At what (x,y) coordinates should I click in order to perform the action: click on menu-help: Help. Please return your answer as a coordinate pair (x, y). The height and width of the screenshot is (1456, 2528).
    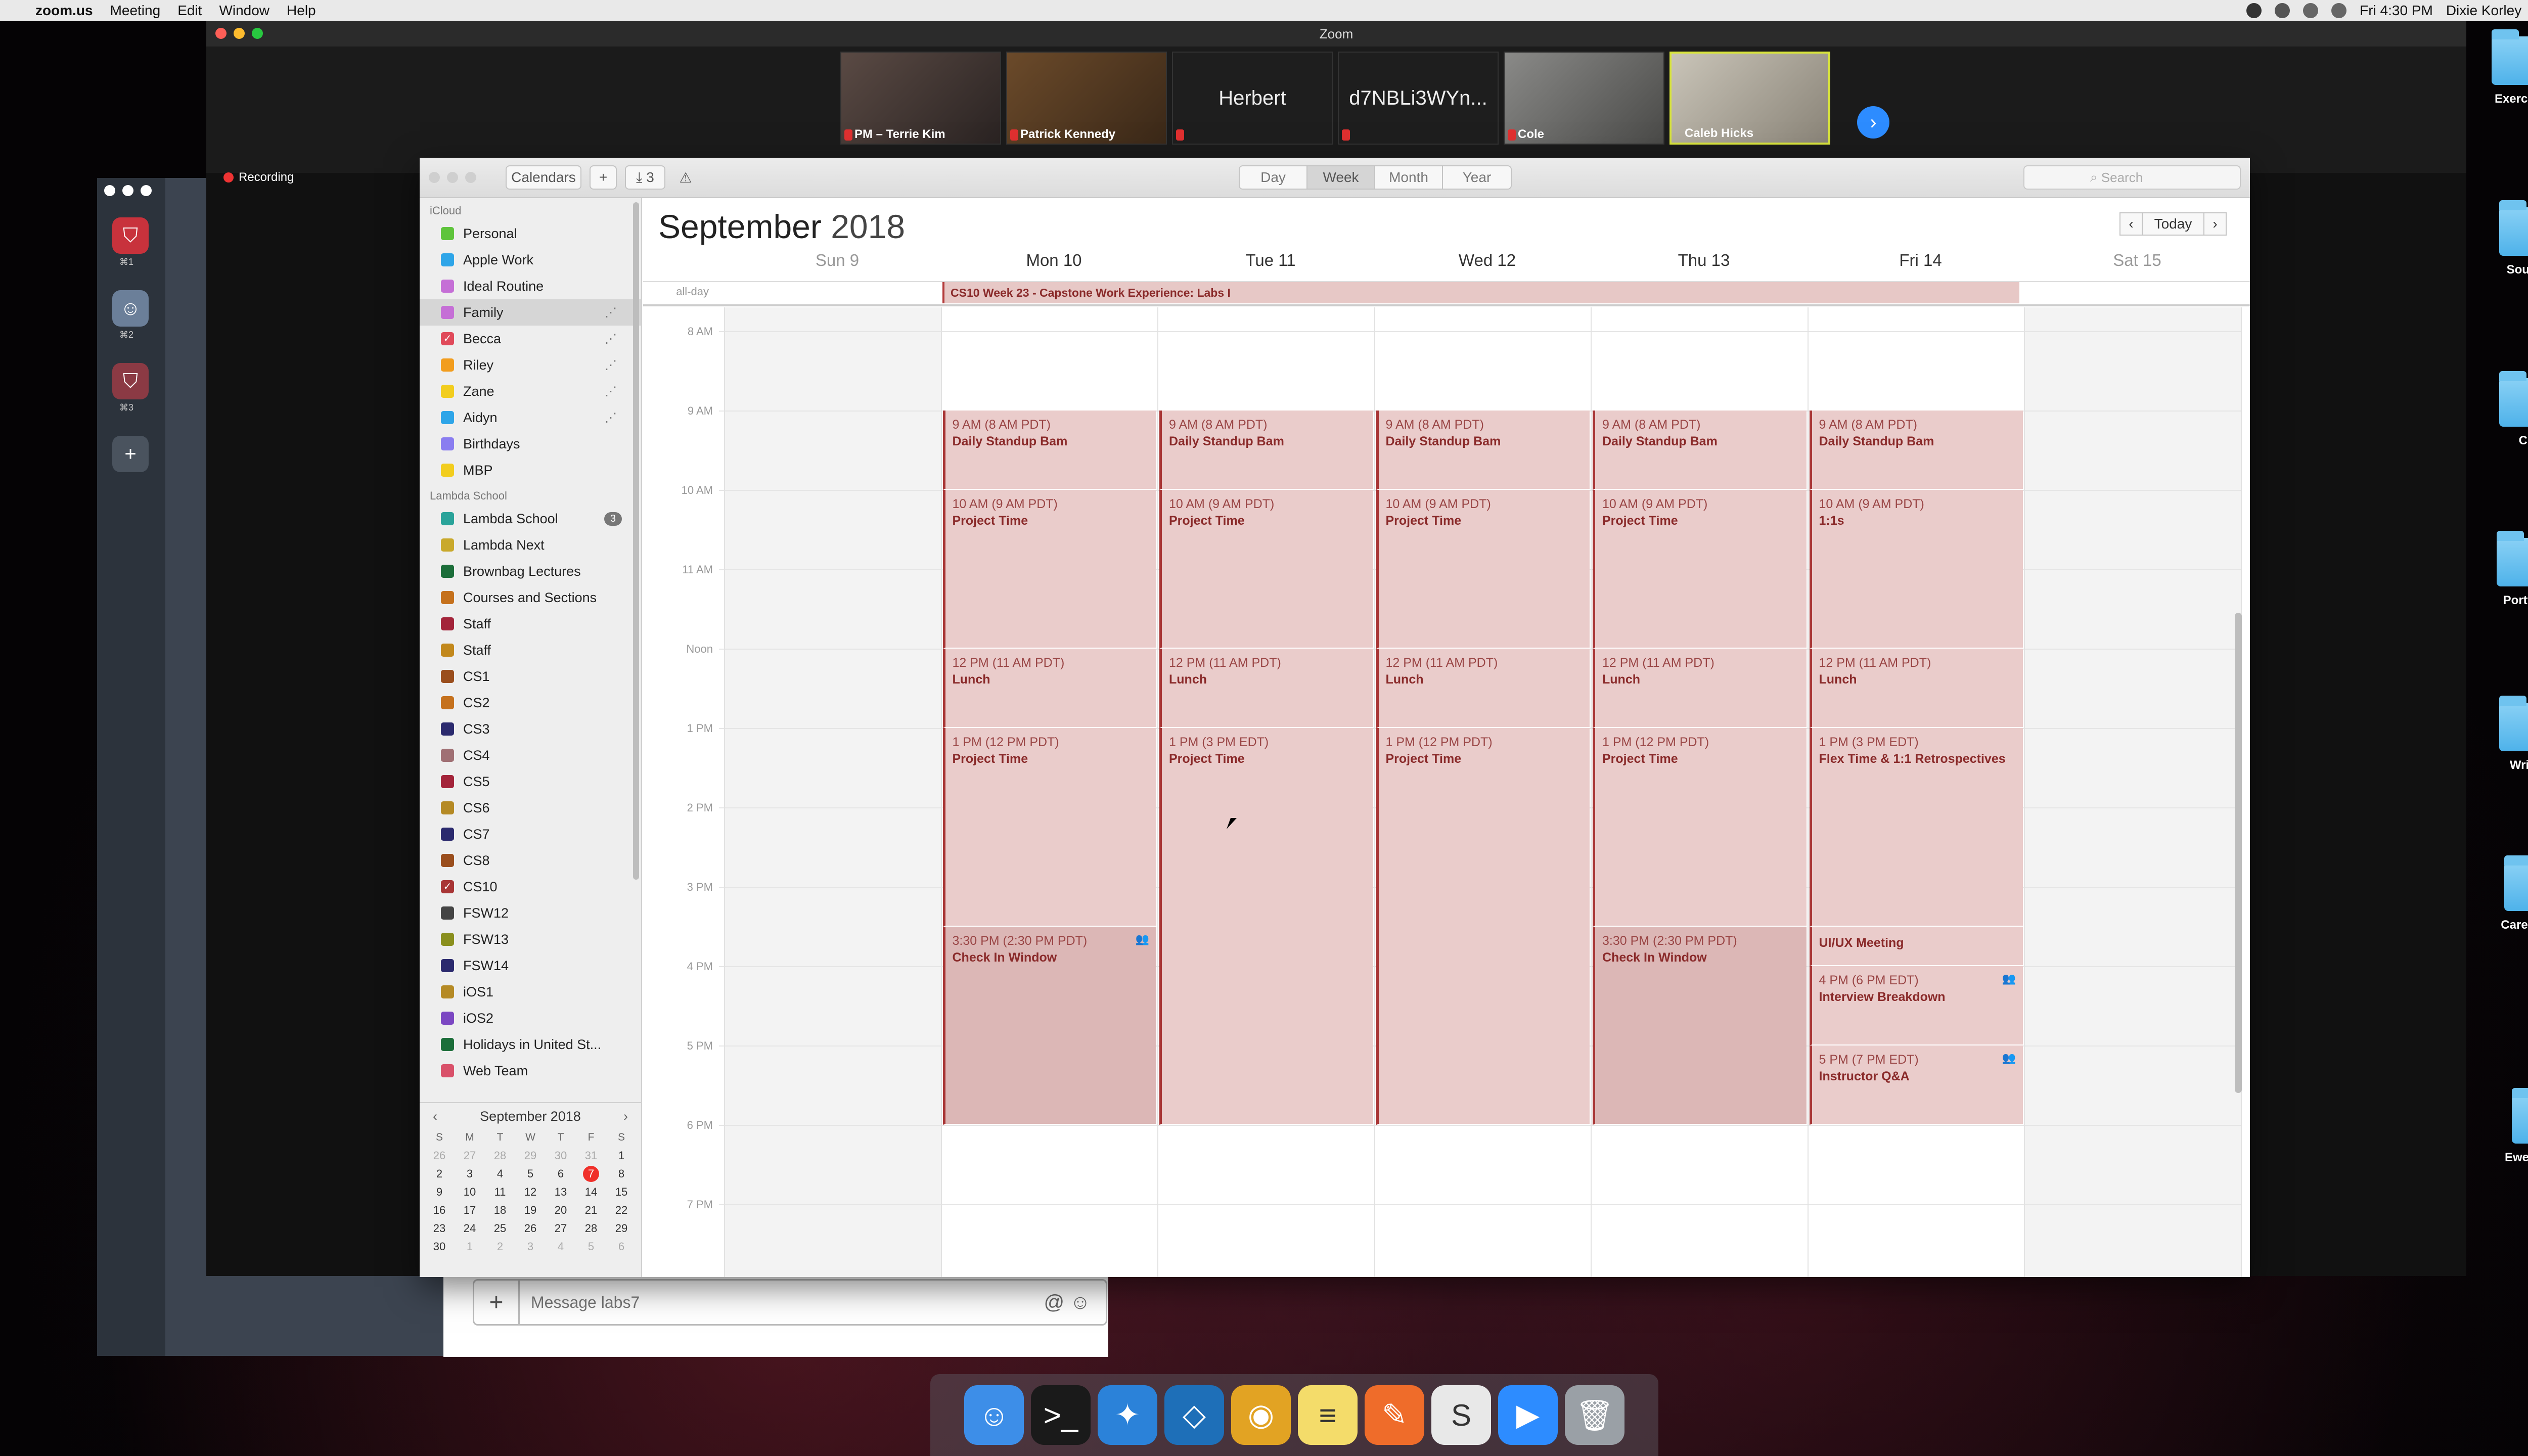
    Looking at the image, I should click on (301, 11).